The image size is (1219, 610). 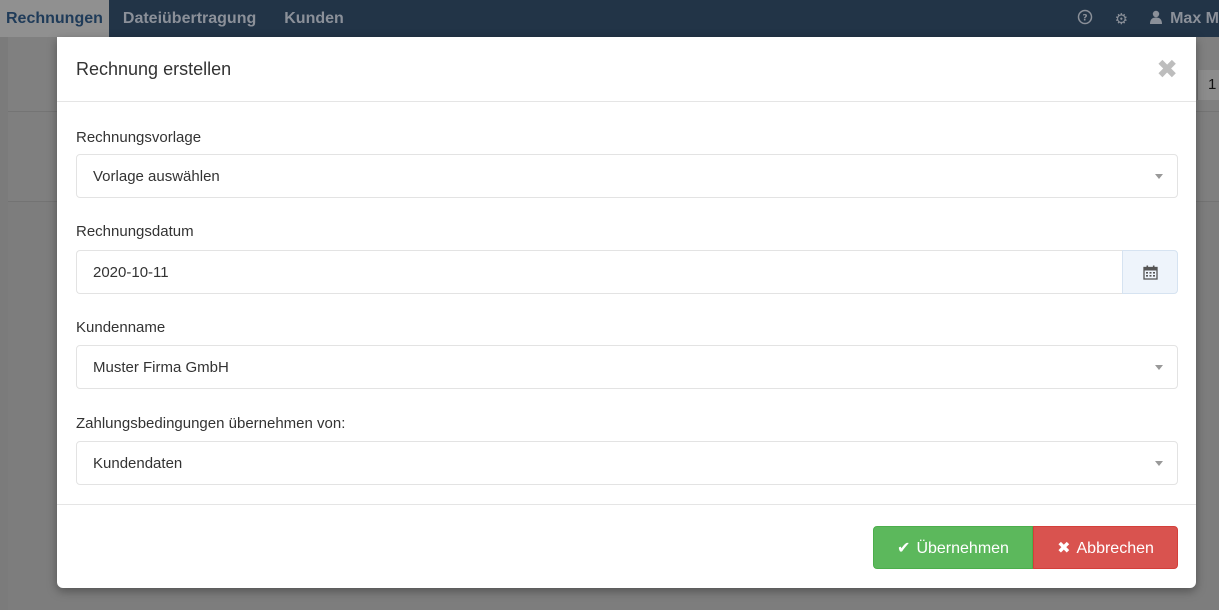 I want to click on template-select: Vorlage auswählen, so click(x=627, y=176).